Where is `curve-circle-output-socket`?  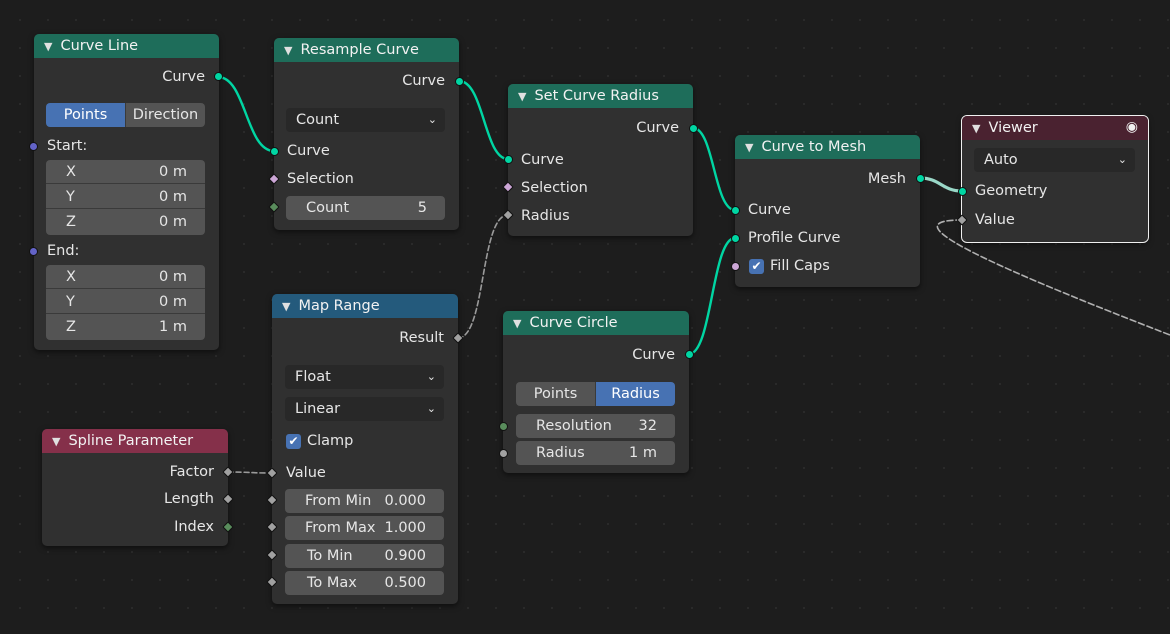
curve-circle-output-socket is located at coordinates (689, 354).